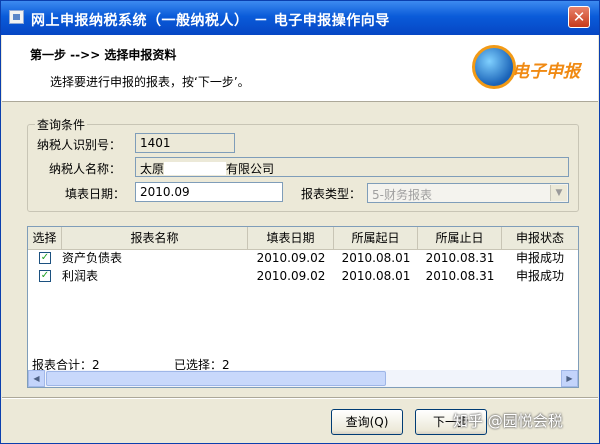  I want to click on scroll-left-icon: ◀, so click(36, 378).